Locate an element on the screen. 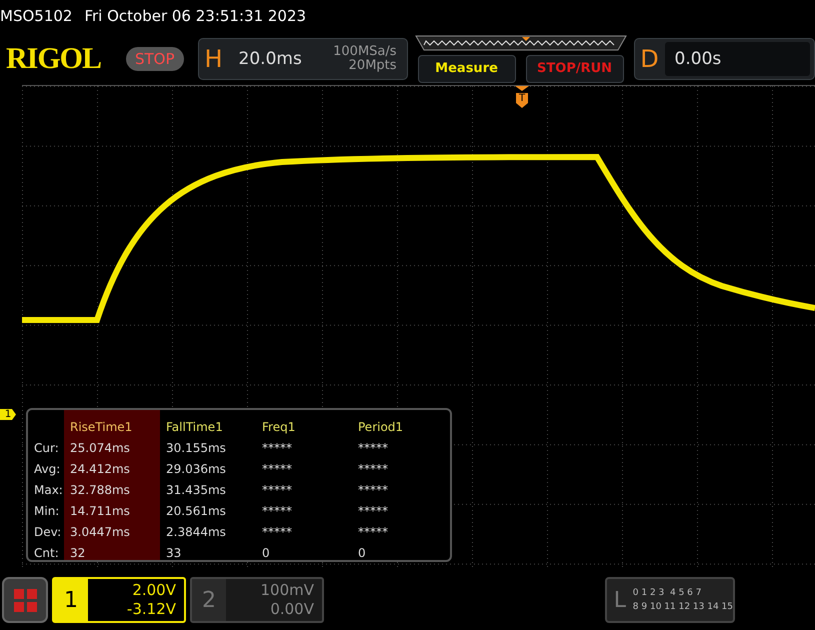 This screenshot has height=630, width=815. row-label: Dev: is located at coordinates (47, 532).